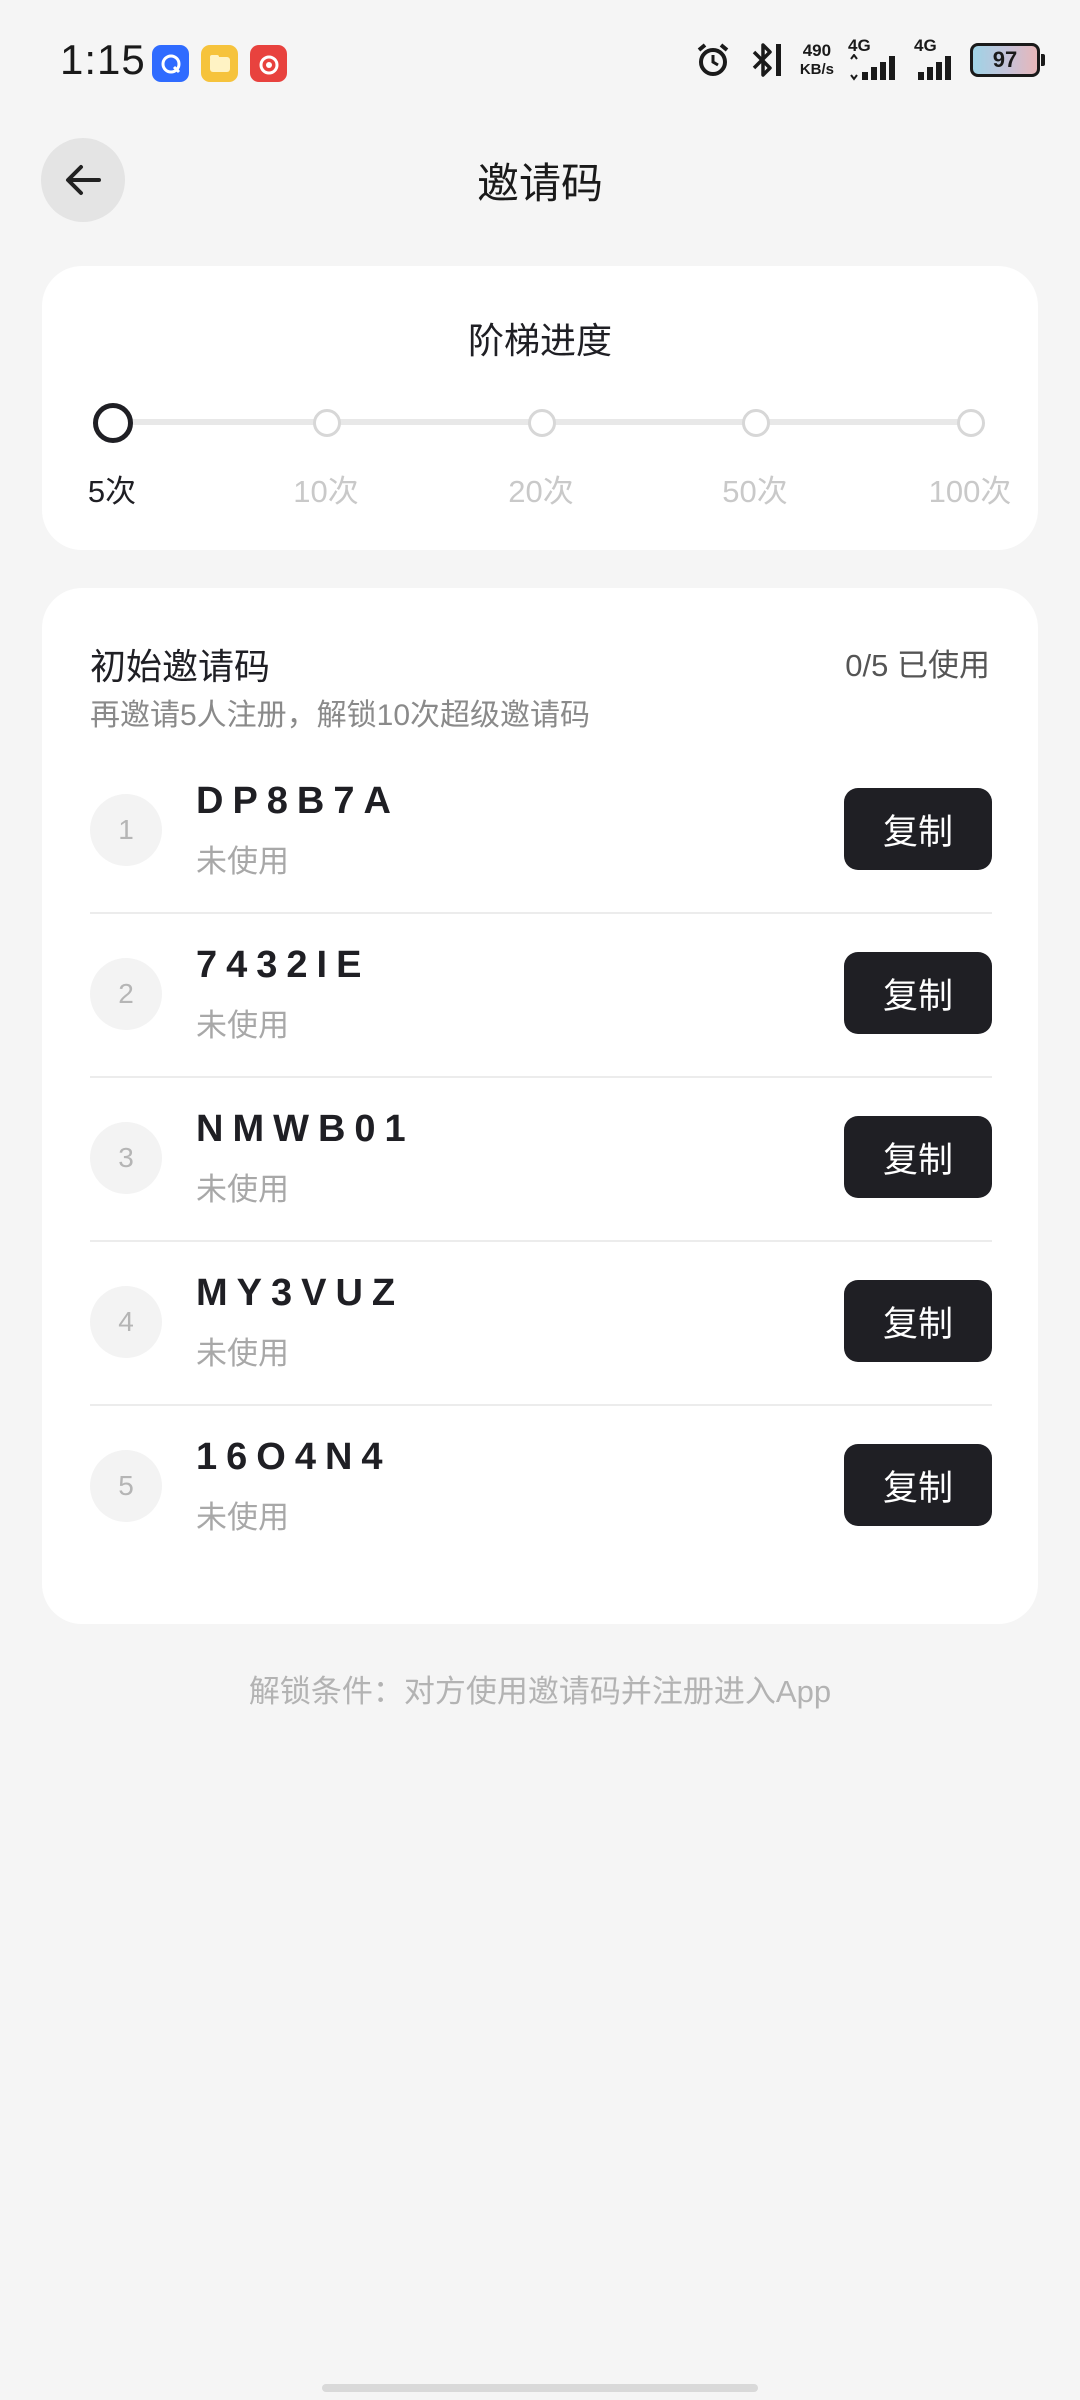 This screenshot has width=1080, height=2400. What do you see at coordinates (326, 491) in the screenshot?
I see `progress-step-label-2: 10次` at bounding box center [326, 491].